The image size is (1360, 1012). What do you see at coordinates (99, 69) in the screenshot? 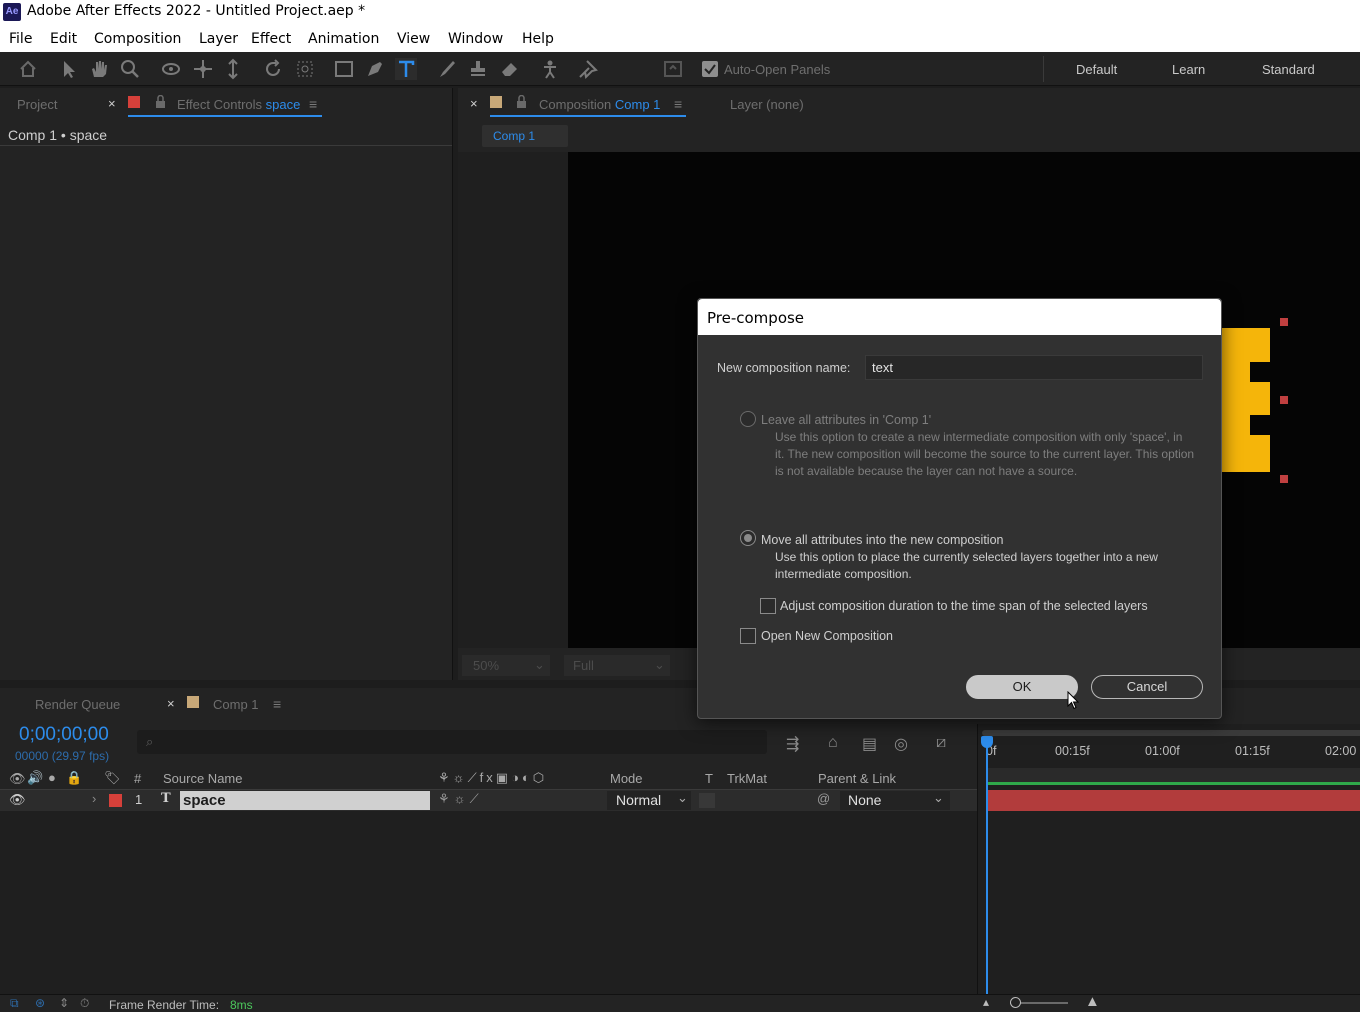
I see `hand-tool-icon` at bounding box center [99, 69].